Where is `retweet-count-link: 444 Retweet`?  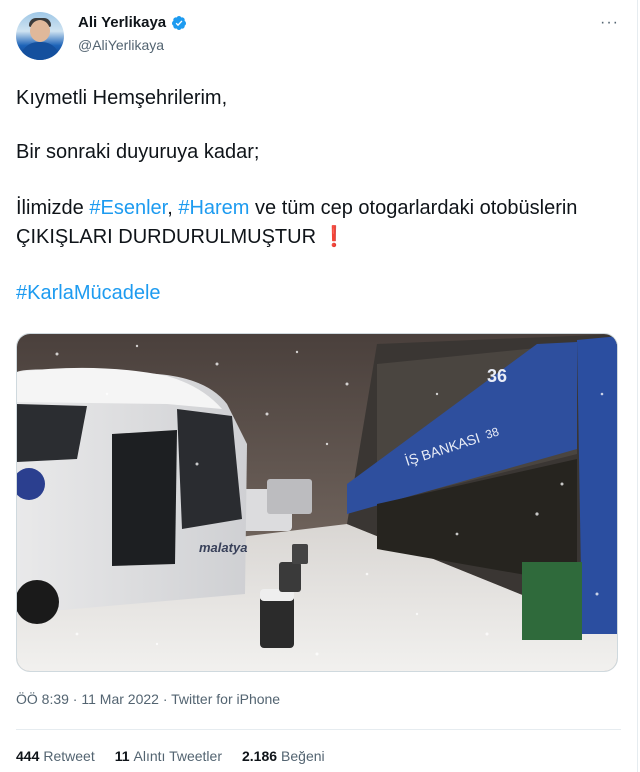 retweet-count-link: 444 Retweet is located at coordinates (55, 756).